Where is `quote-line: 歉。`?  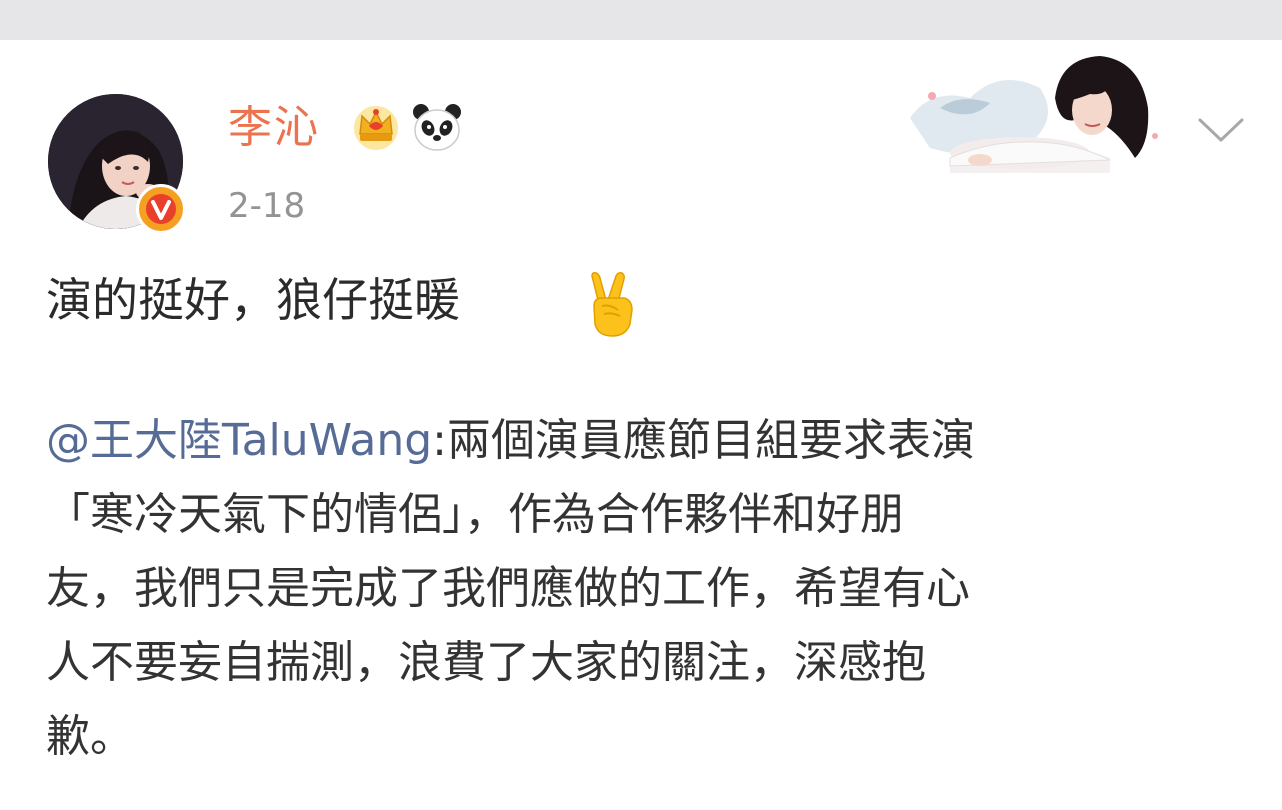
quote-line: 歉。 is located at coordinates (90, 736).